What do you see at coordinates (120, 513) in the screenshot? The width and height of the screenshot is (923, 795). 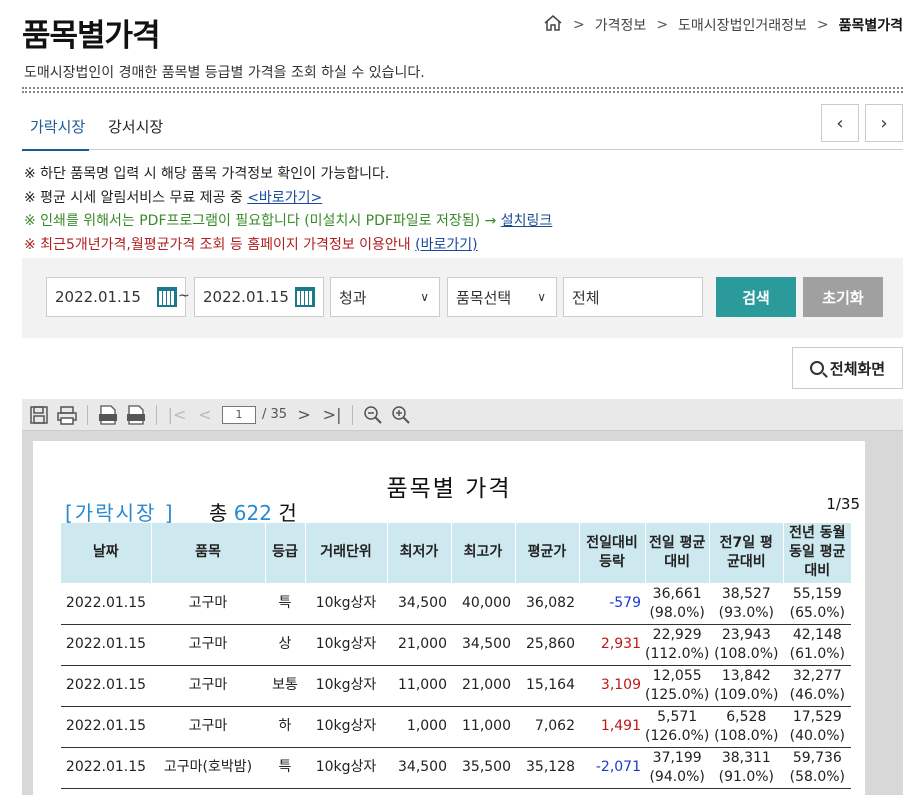 I see `report-market: [가락시장 ]` at bounding box center [120, 513].